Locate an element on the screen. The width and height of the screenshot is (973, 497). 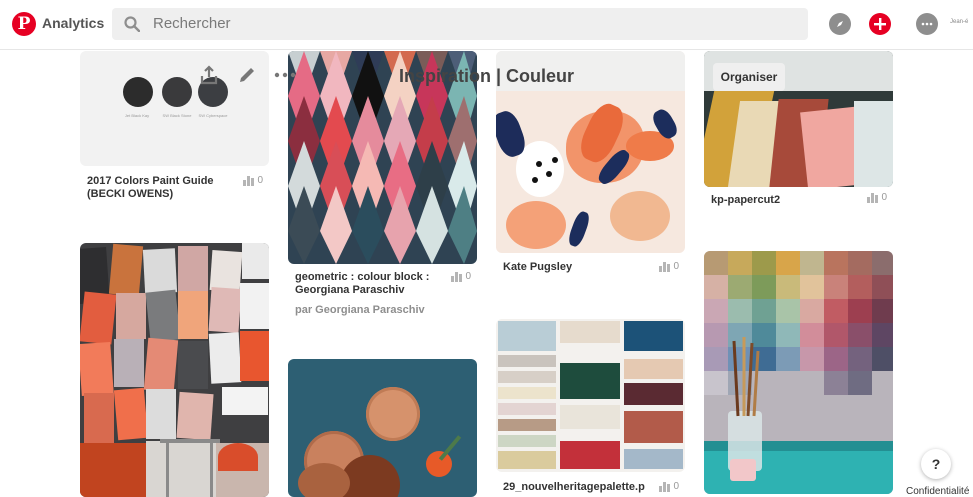
top-bar: P Analytics Rechercher Jean-é is located at coordinates (486, 25).